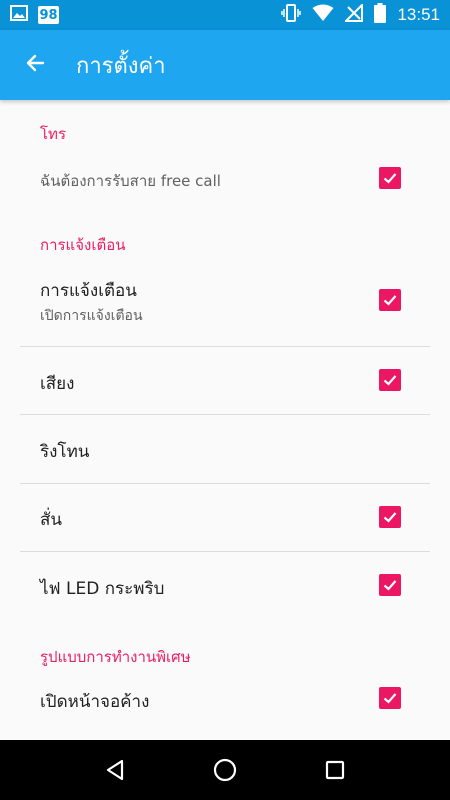 Image resolution: width=450 pixels, height=800 pixels. I want to click on nav-recents-button, so click(335, 770).